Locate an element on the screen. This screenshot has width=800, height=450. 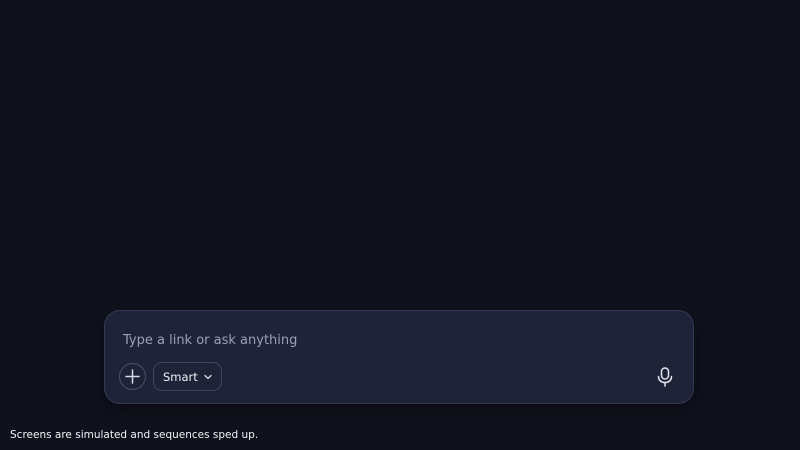
add-attachment-button is located at coordinates (132, 376).